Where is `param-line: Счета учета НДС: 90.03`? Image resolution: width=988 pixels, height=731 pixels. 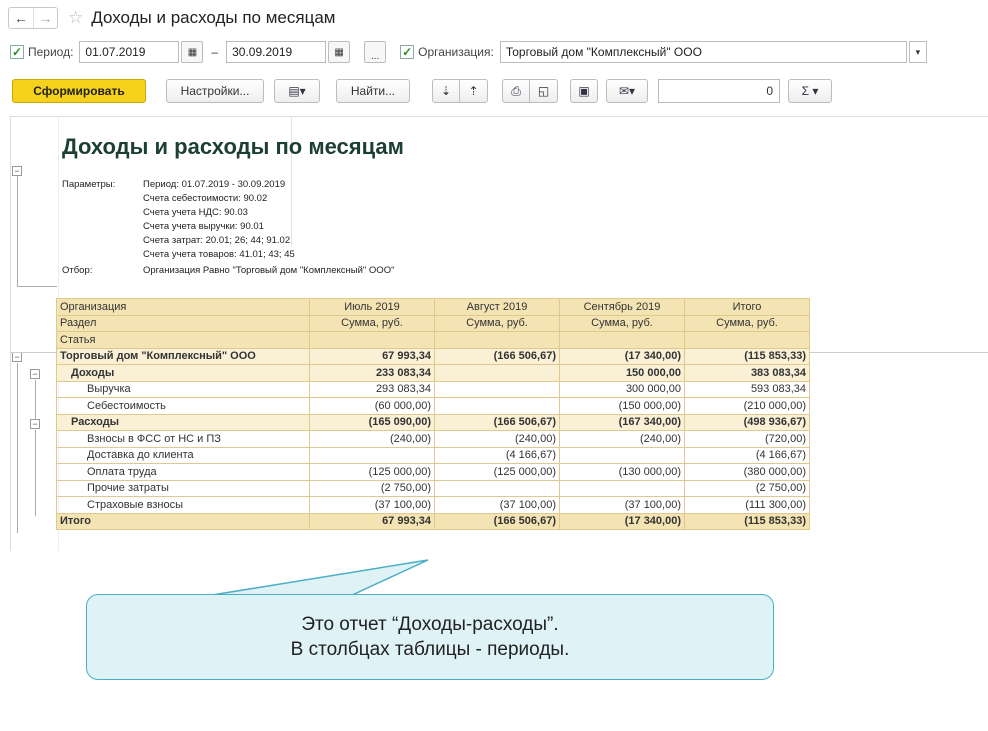 param-line: Счета учета НДС: 90.03 is located at coordinates (195, 212).